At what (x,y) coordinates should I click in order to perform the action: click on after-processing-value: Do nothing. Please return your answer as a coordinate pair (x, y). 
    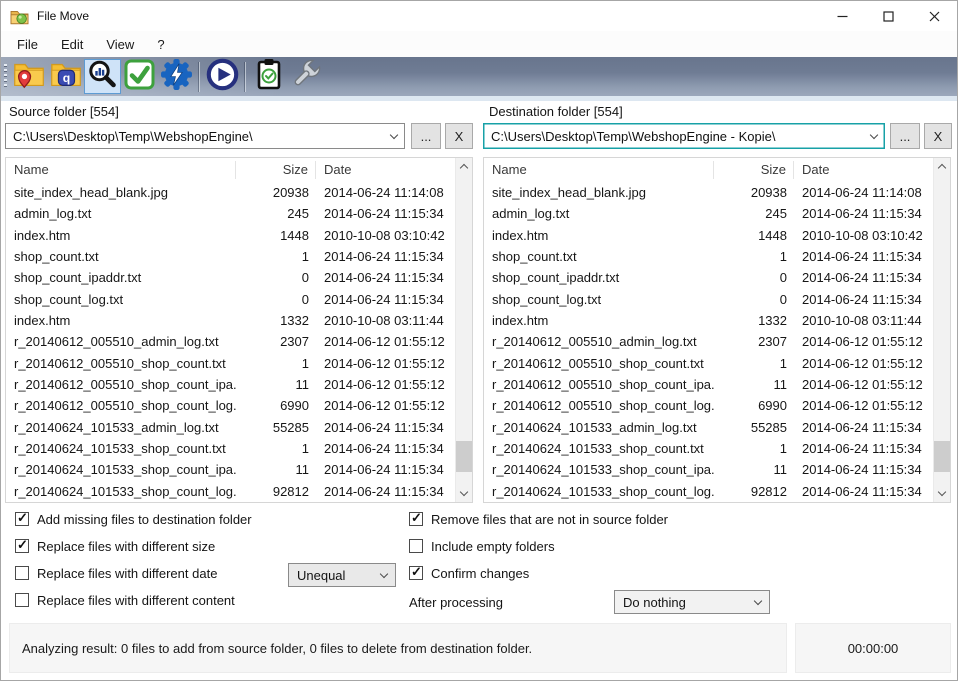
    Looking at the image, I should click on (654, 602).